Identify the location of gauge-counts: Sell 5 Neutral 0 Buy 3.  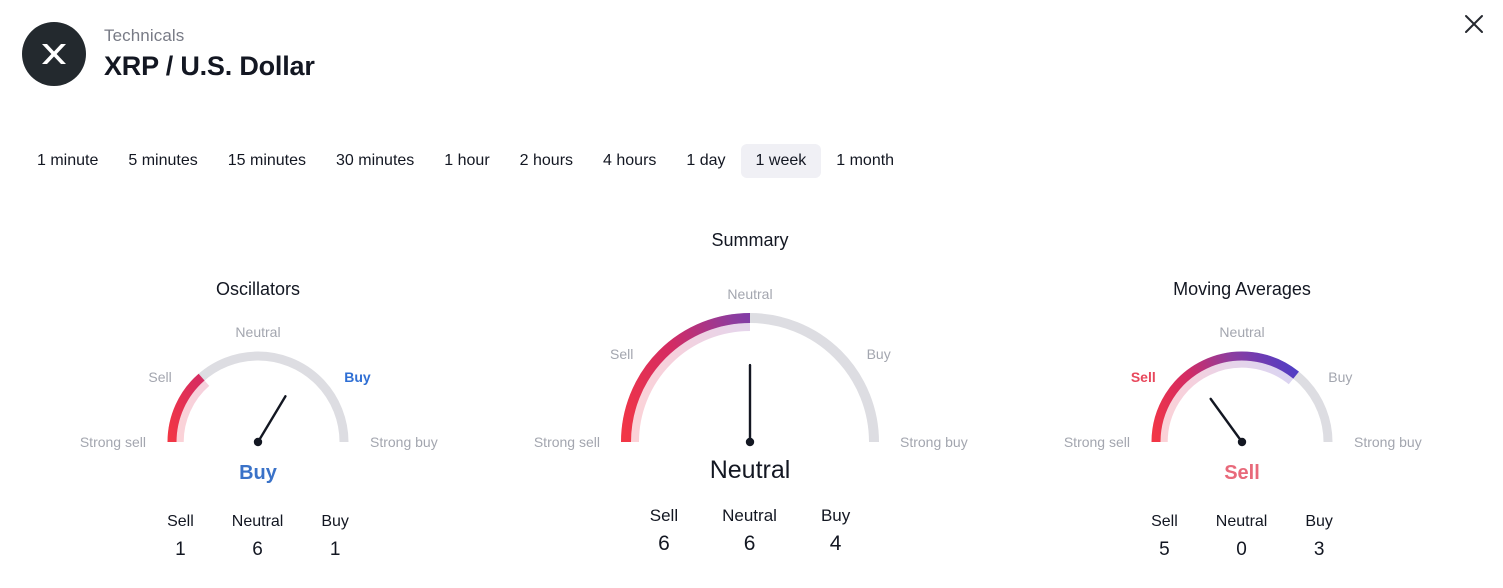
(1242, 537).